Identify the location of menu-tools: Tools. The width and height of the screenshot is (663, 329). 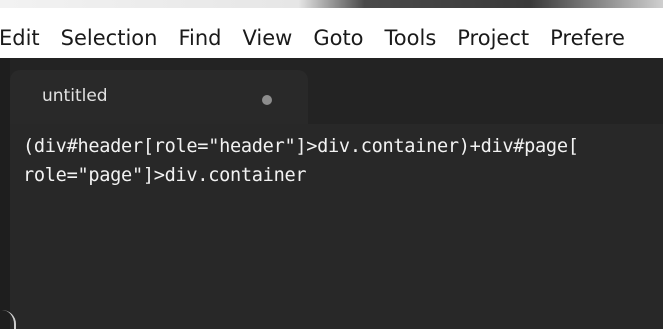
(411, 38).